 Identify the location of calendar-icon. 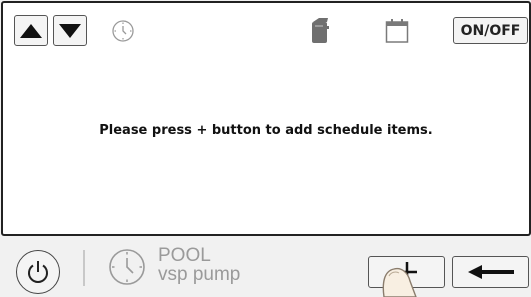
(397, 31).